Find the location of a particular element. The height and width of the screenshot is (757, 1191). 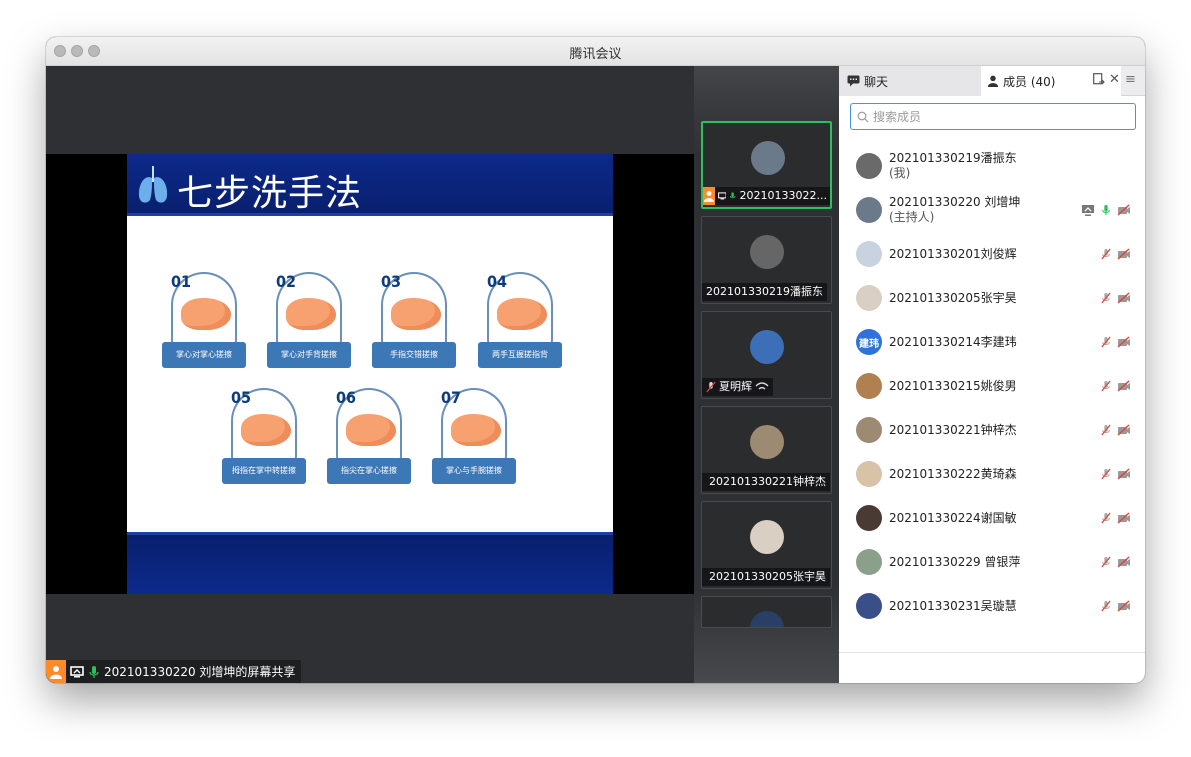

participant-name: 夏明辉 is located at coordinates (735, 386).